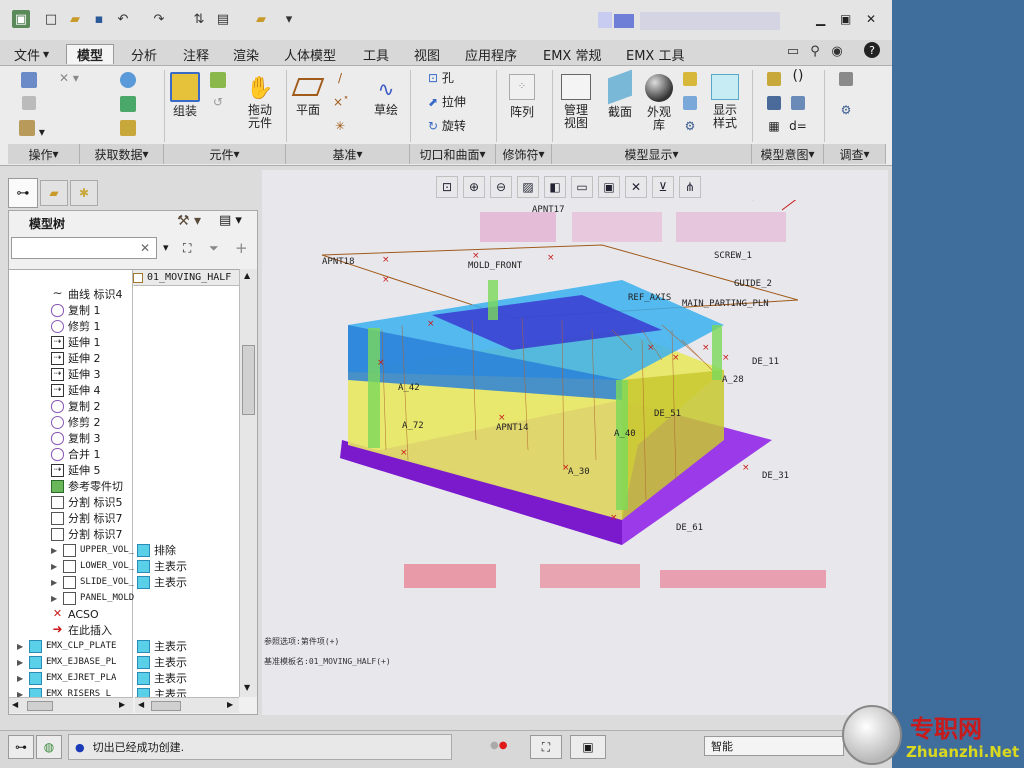  I want to click on repaint-icon: ▨, so click(528, 187).